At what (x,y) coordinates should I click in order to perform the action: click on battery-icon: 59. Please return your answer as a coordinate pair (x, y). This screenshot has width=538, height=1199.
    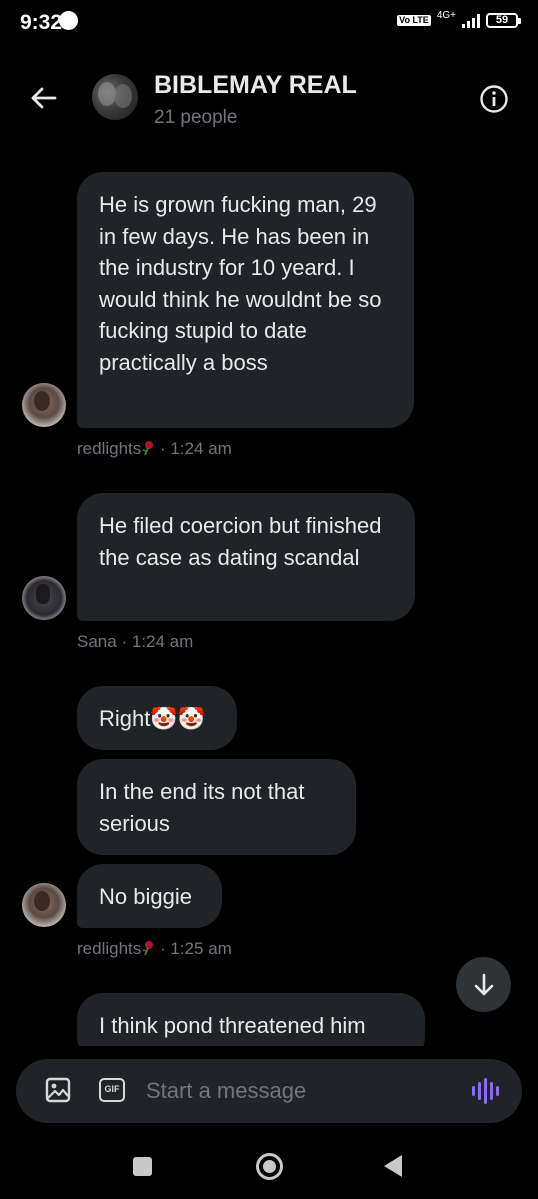
    Looking at the image, I should click on (503, 20).